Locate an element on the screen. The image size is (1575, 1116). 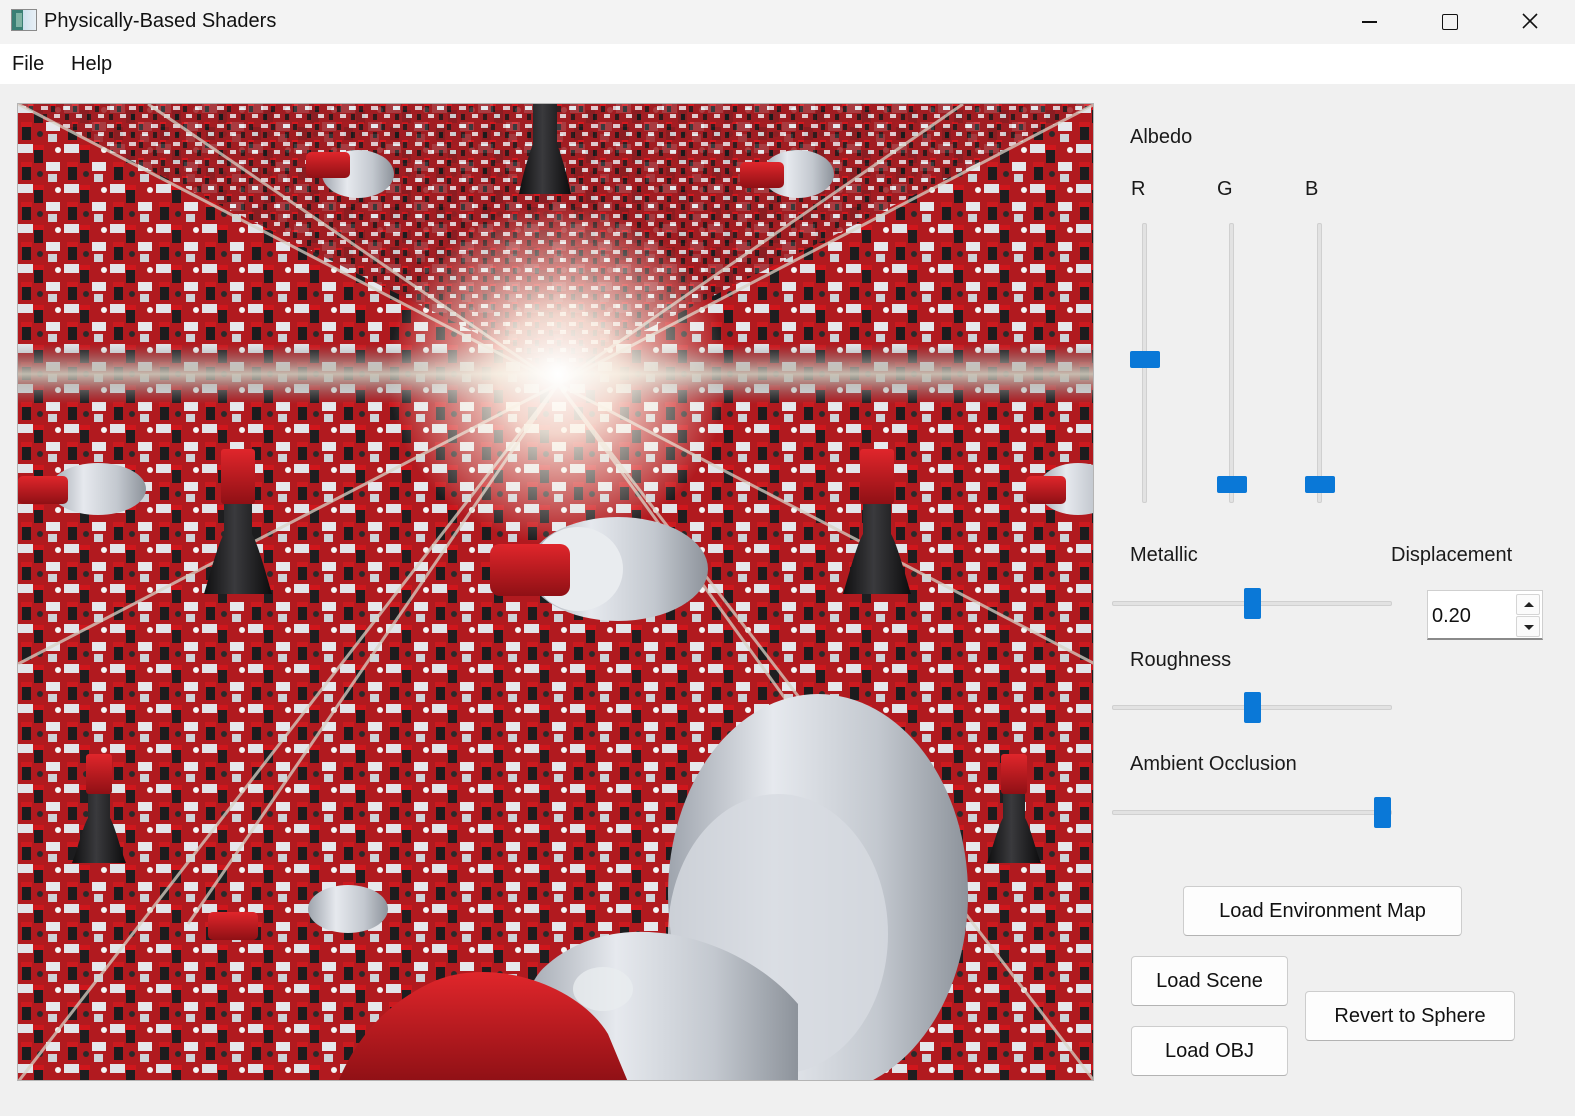
roughness-slider is located at coordinates (1252, 708).